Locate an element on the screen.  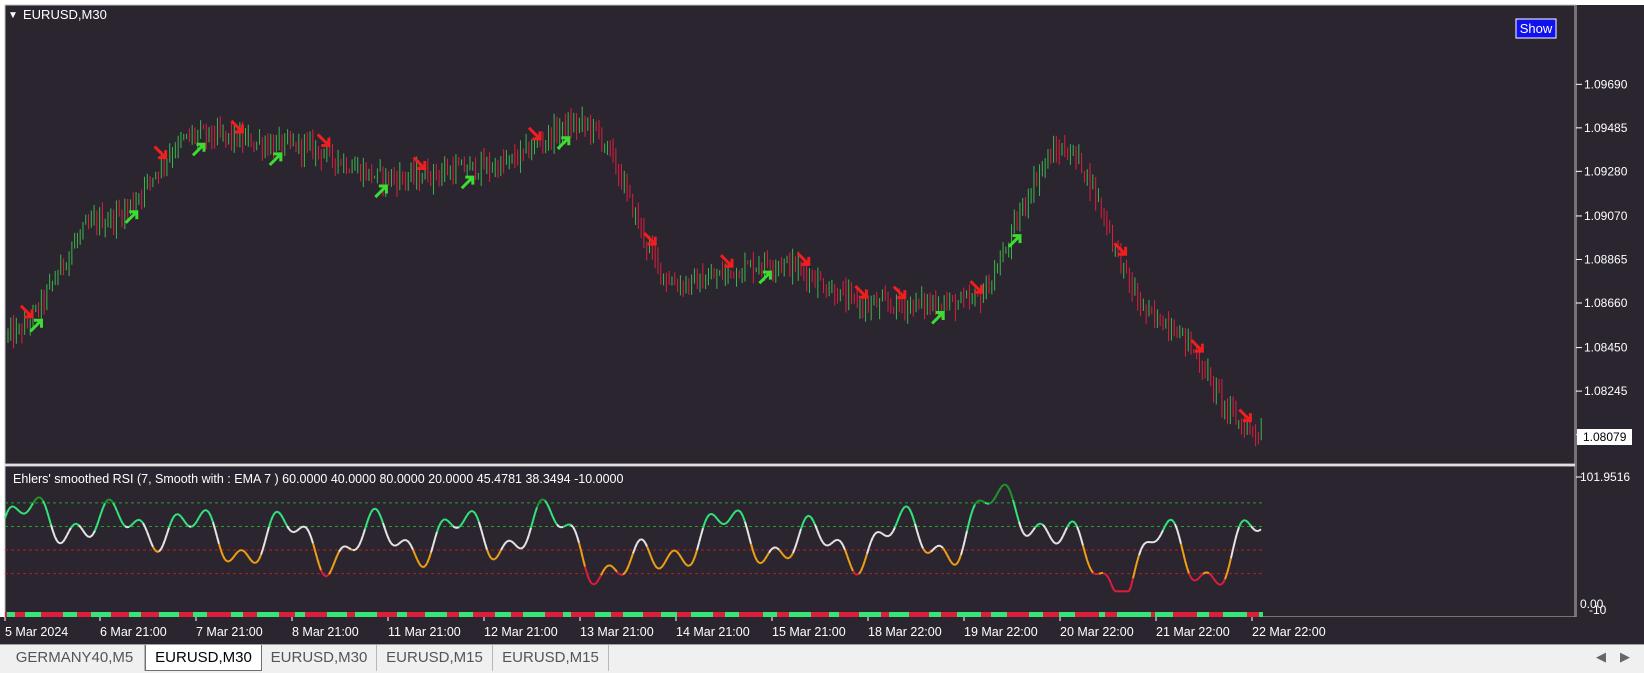
collapse-triangle-icon: ▼ is located at coordinates (13, 15).